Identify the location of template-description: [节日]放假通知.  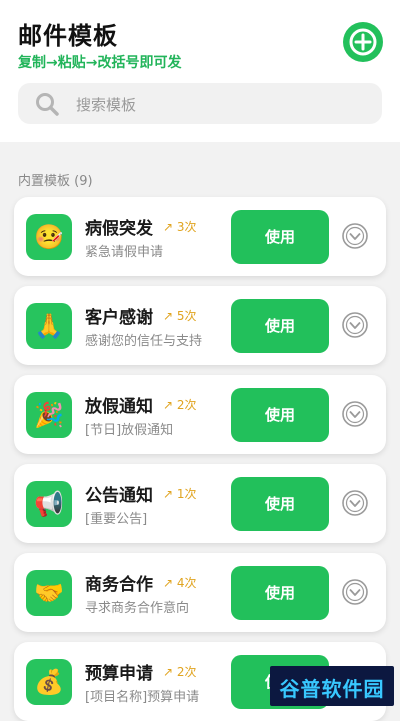
(129, 430).